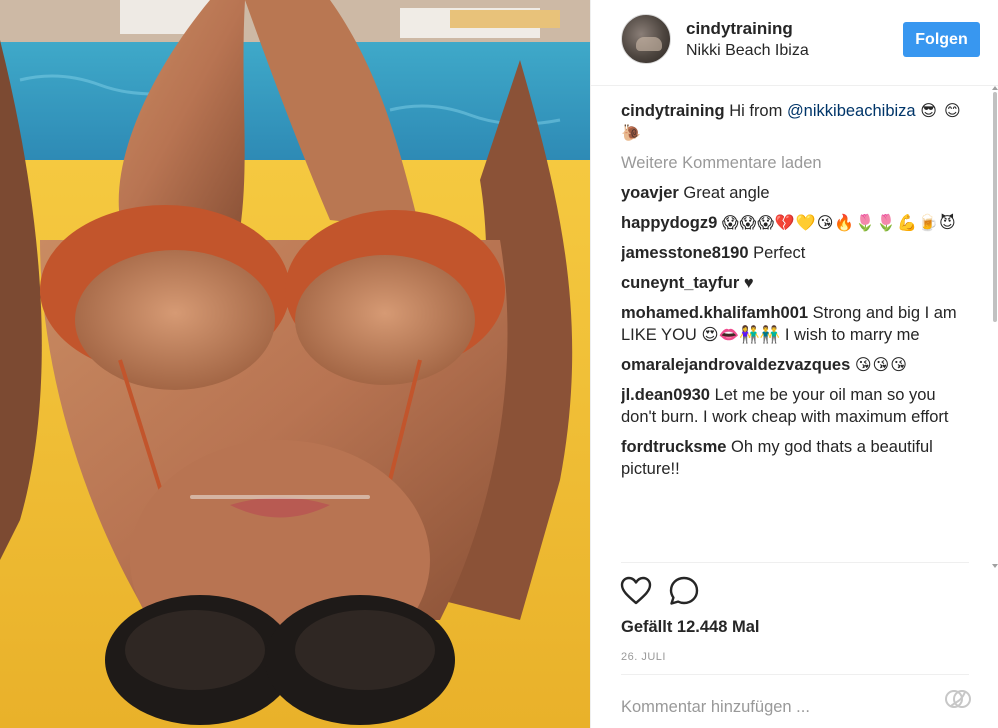  What do you see at coordinates (995, 88) in the screenshot?
I see `scroll-up-arrow-icon` at bounding box center [995, 88].